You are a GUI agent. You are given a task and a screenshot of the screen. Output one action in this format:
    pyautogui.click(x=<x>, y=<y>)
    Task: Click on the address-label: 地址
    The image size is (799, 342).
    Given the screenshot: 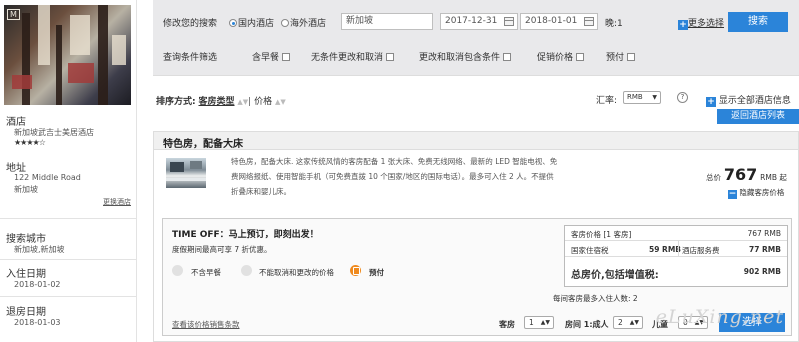 What is the action you would take?
    pyautogui.click(x=16, y=168)
    